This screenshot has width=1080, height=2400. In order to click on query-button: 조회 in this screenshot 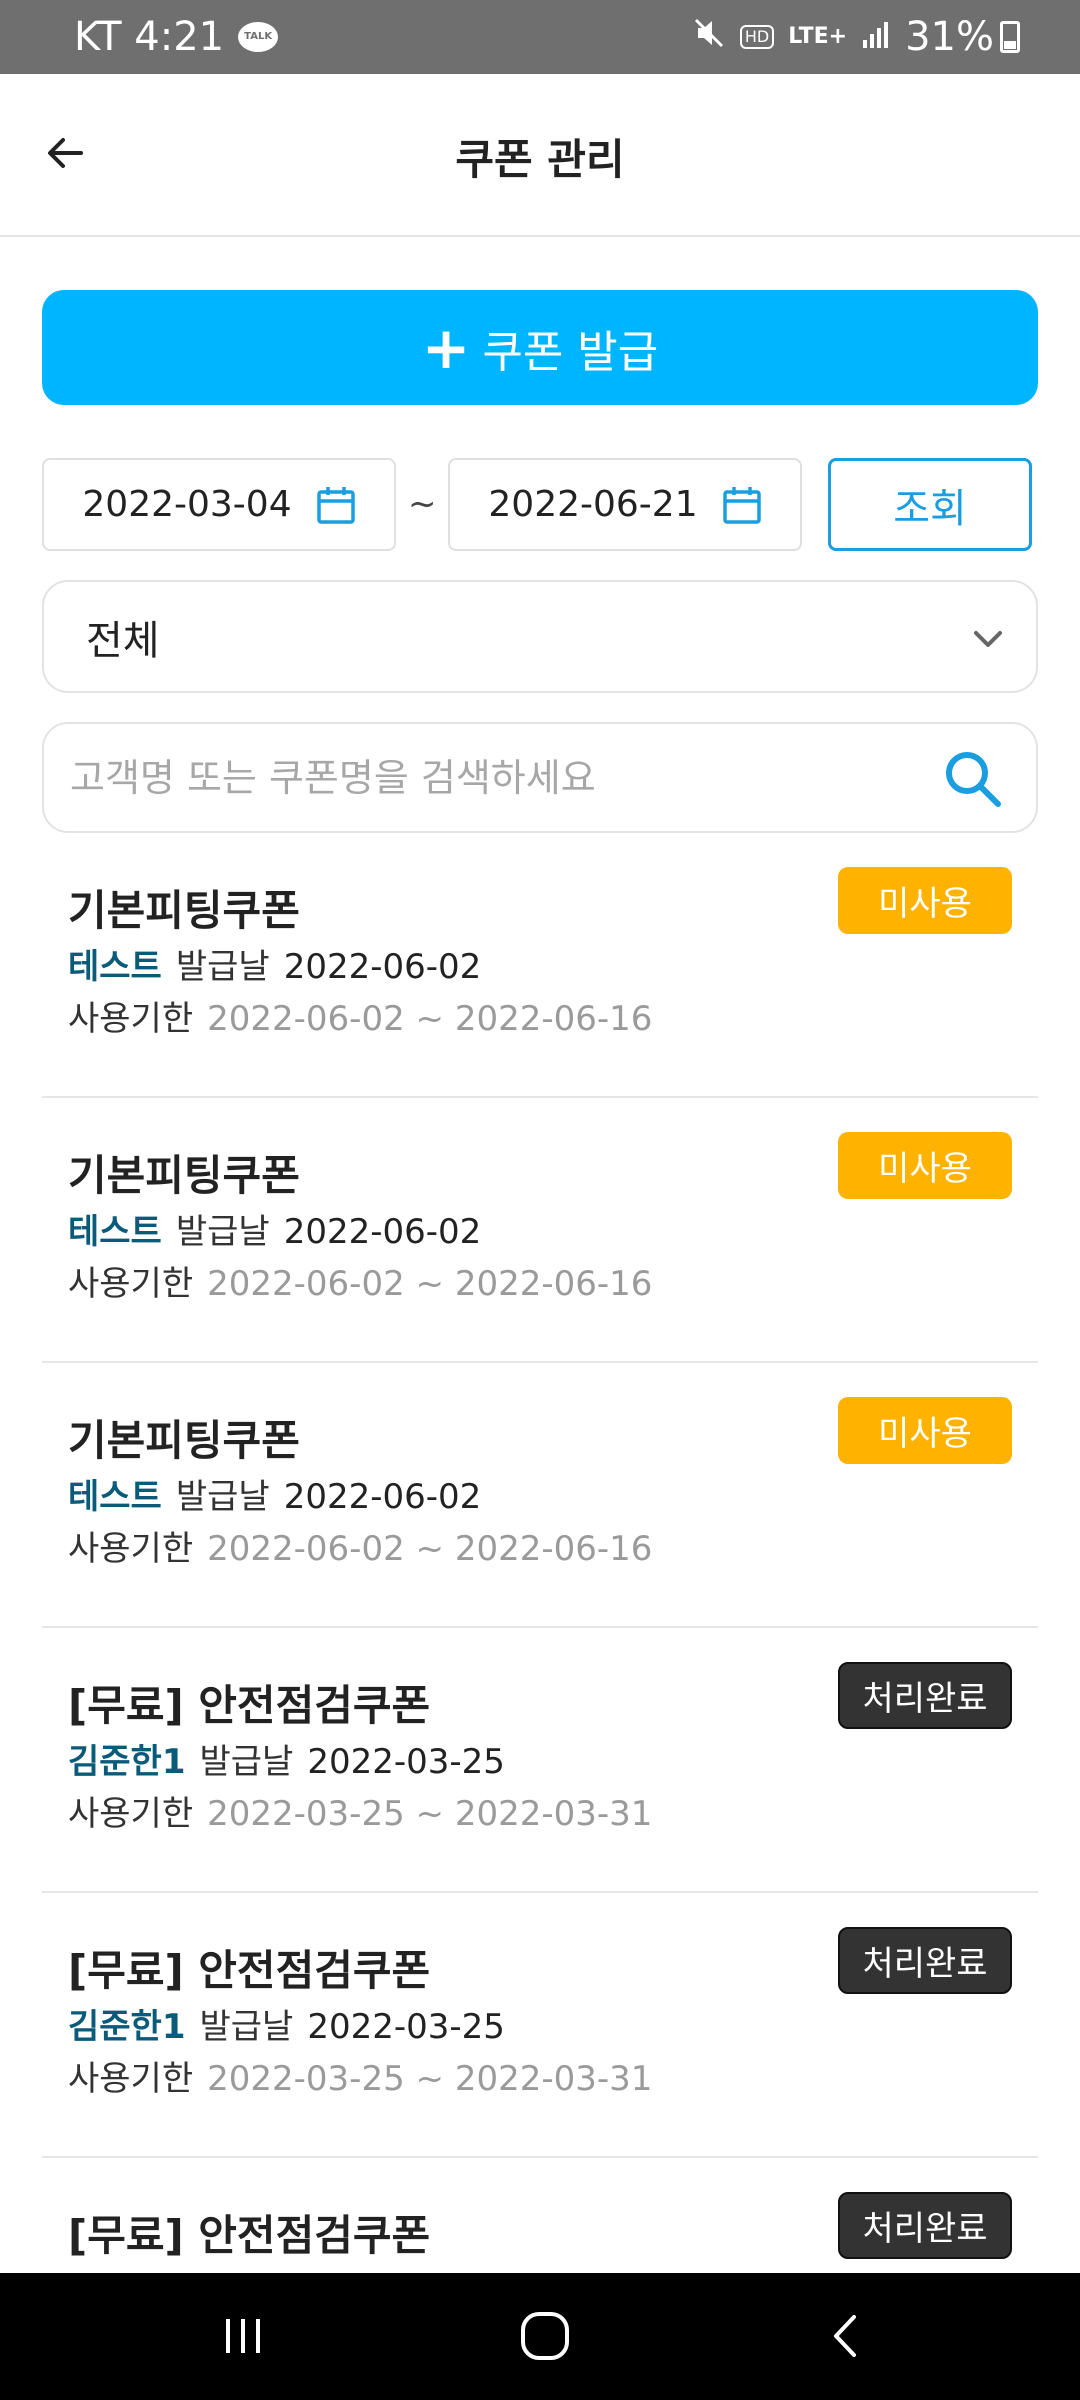, I will do `click(930, 504)`.